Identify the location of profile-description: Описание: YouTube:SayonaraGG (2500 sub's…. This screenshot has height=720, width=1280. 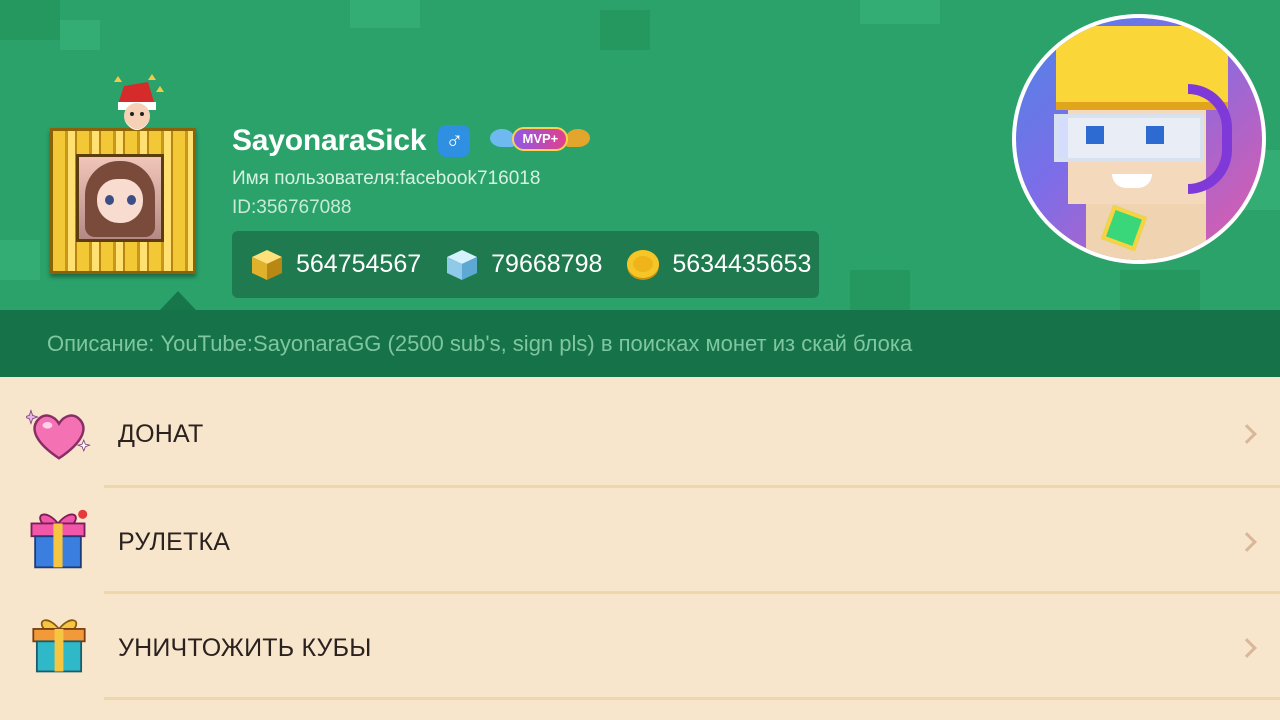
(480, 343).